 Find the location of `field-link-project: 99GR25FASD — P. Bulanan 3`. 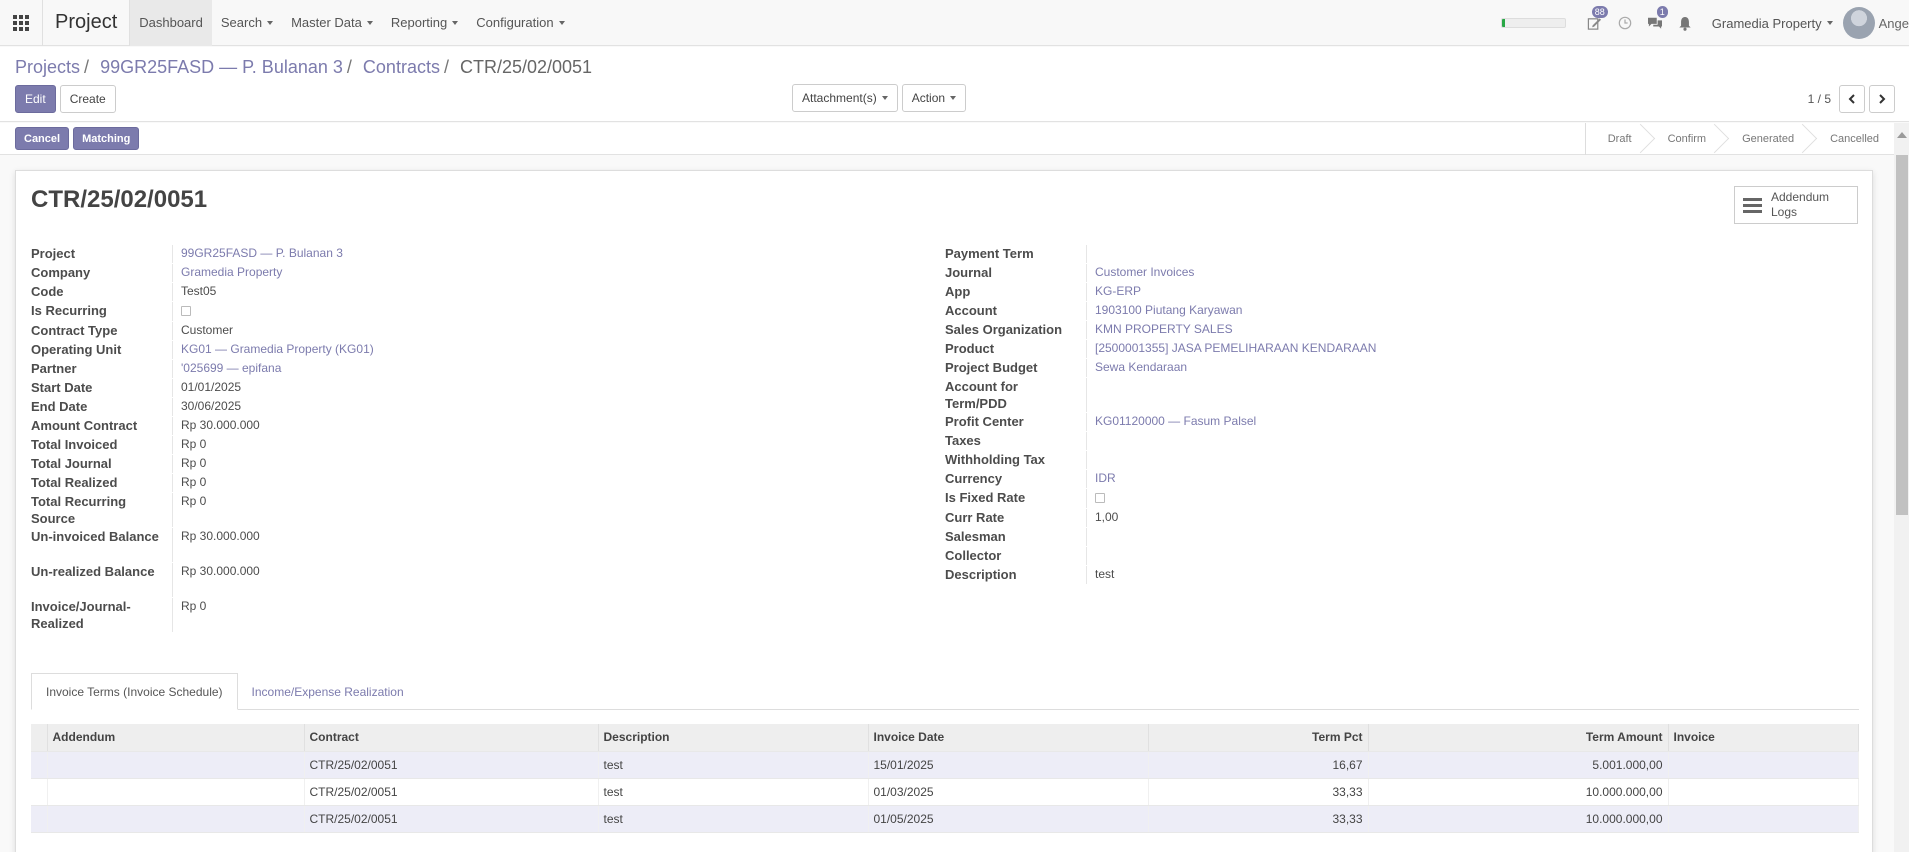

field-link-project: 99GR25FASD — P. Bulanan 3 is located at coordinates (262, 253).